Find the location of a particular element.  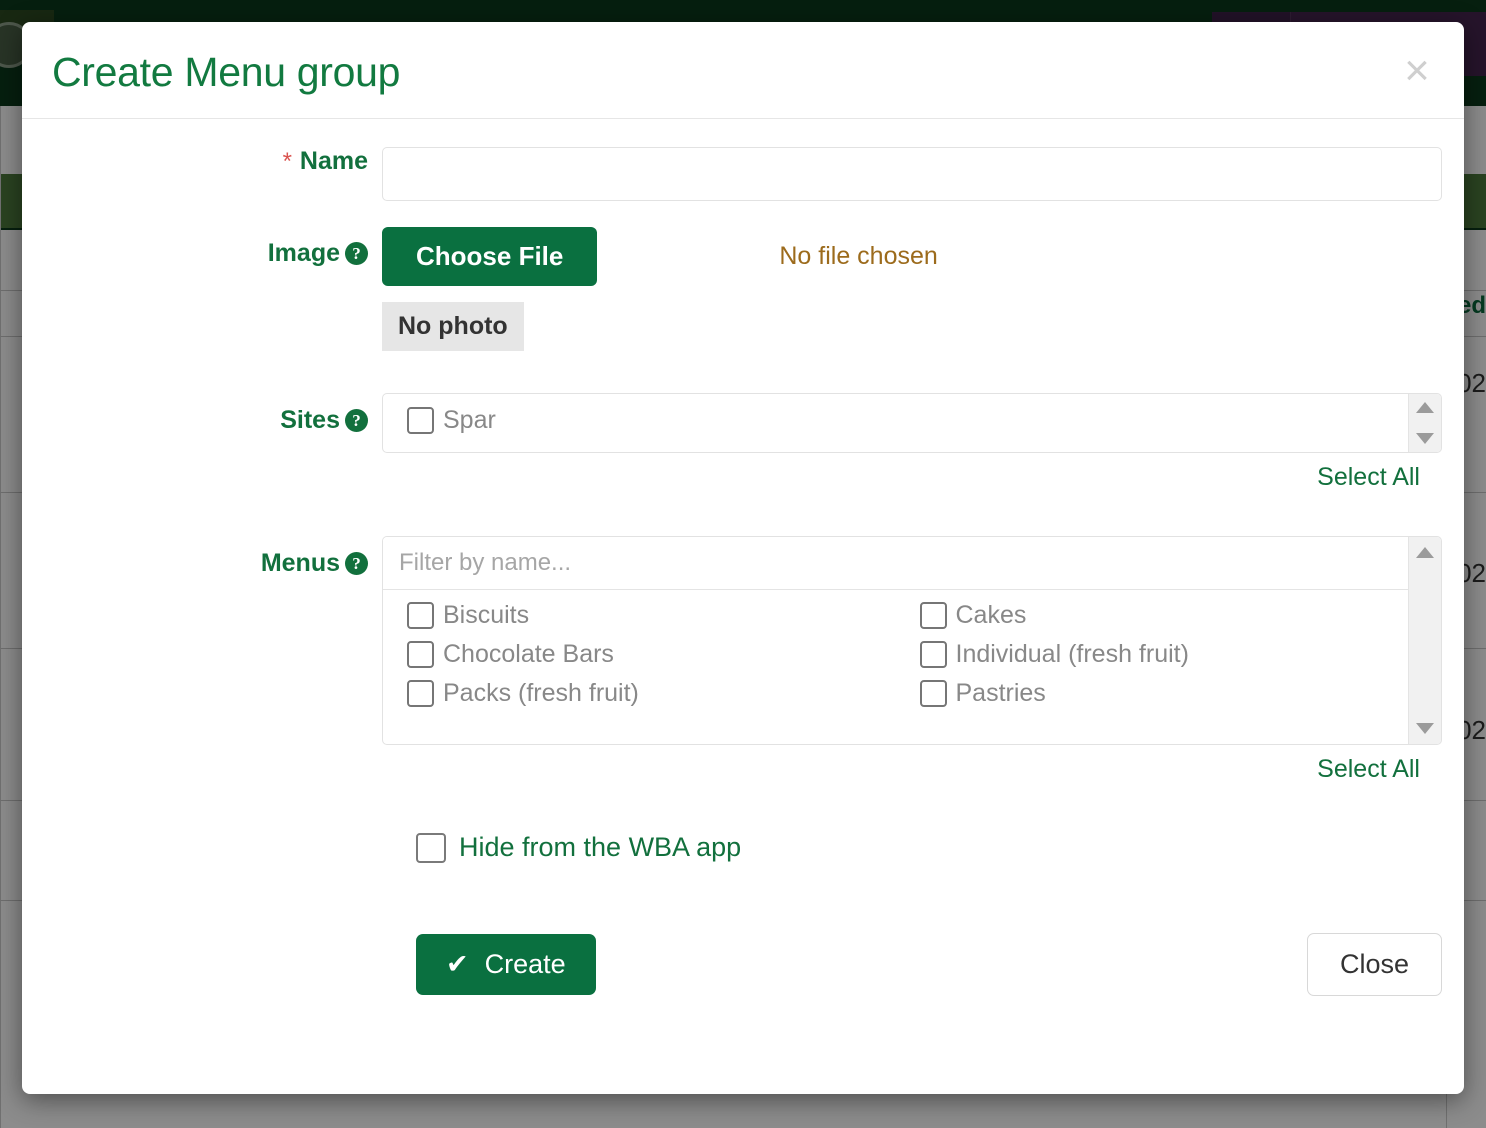

menus-option-packs-fresh-fruit: Packs (fresh fruit) is located at coordinates (639, 693).